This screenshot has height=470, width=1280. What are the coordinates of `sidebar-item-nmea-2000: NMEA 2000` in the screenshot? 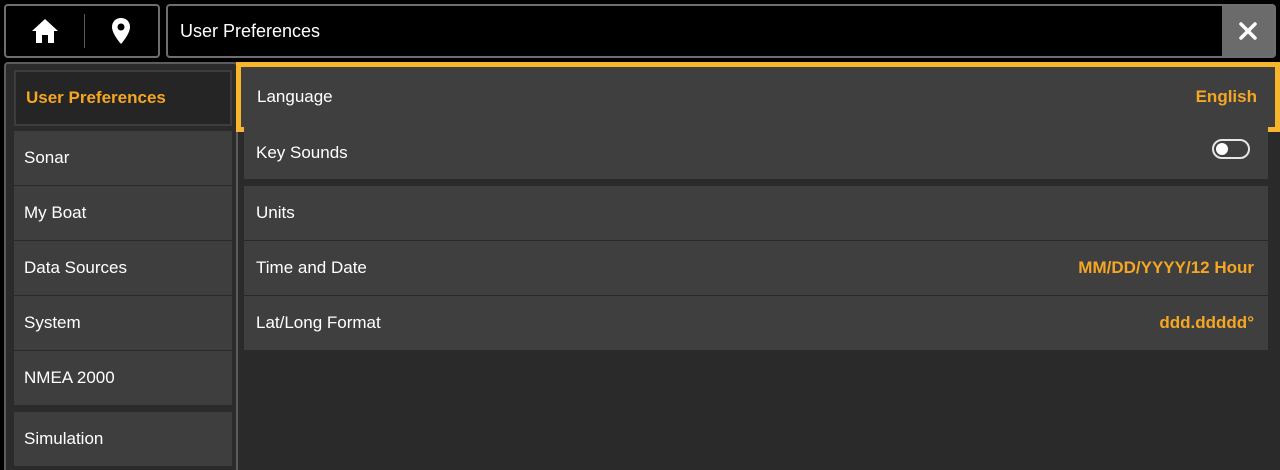 It's located at (123, 378).